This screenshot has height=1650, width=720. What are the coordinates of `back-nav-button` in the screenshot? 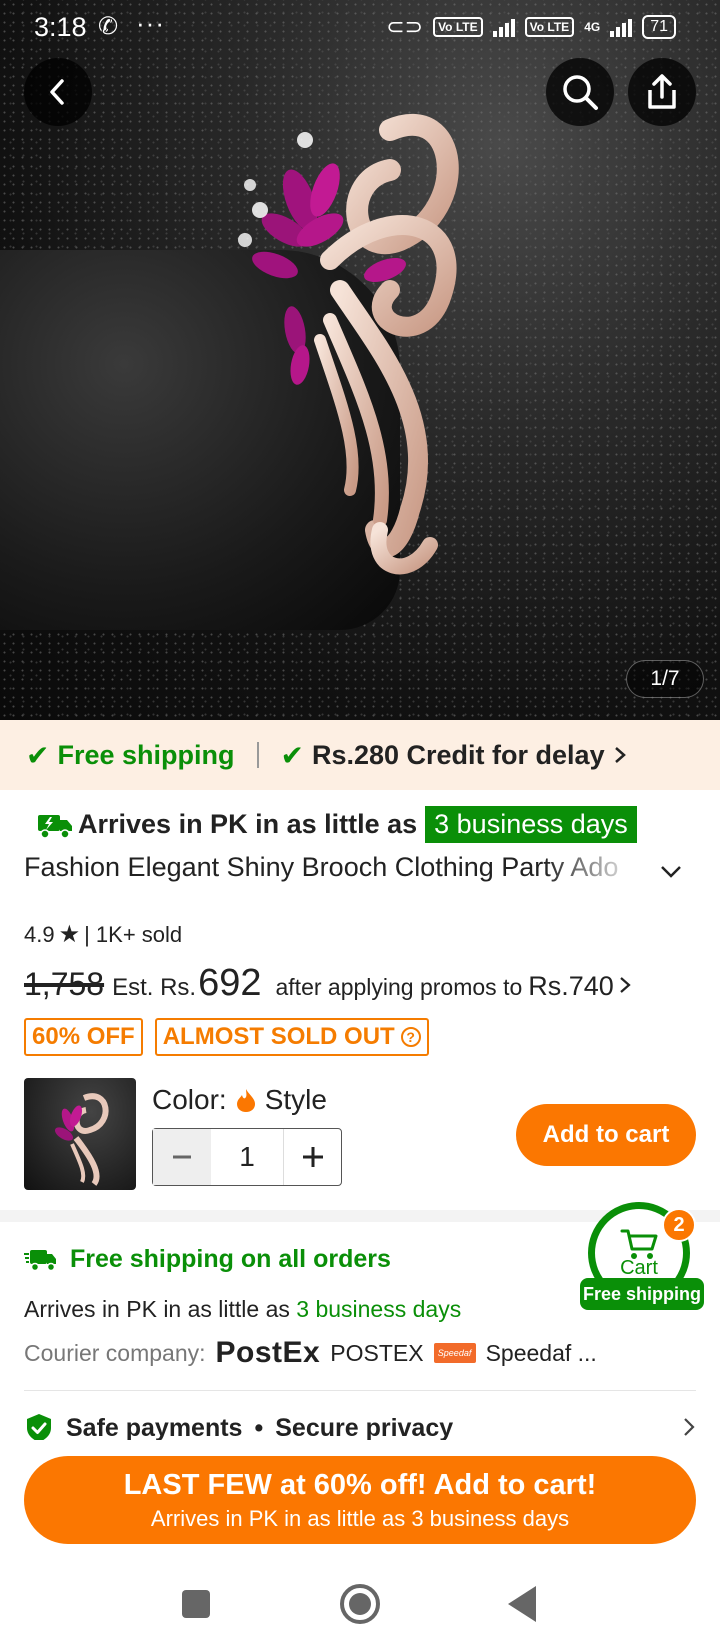 It's located at (522, 1604).